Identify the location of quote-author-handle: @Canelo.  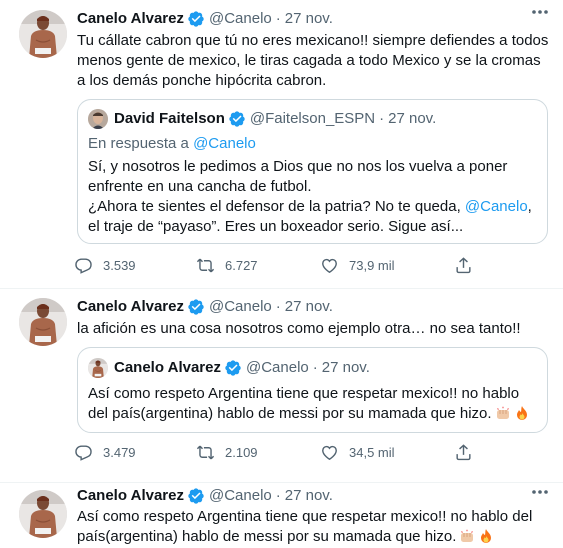
(277, 367).